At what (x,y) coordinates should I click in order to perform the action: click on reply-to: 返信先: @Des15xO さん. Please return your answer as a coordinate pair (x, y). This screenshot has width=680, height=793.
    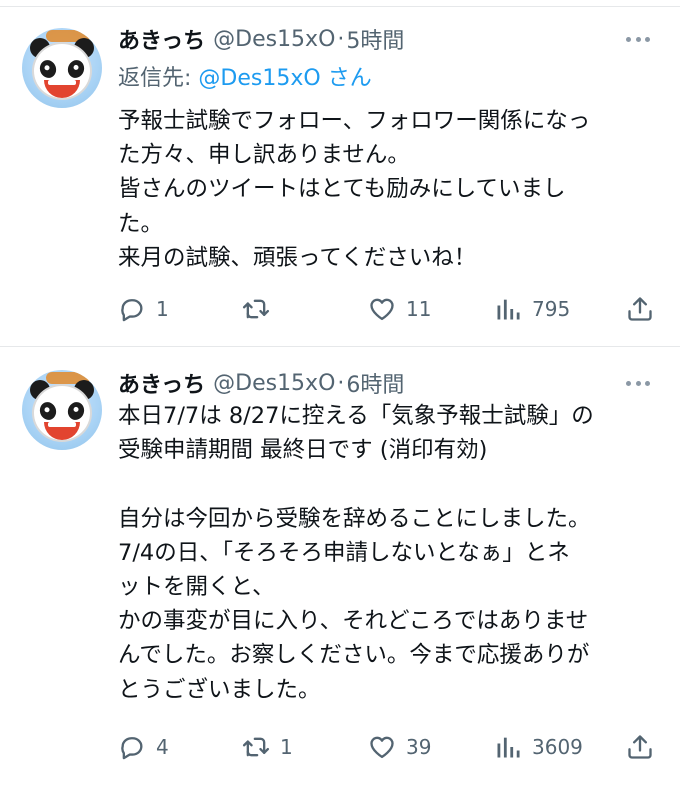
    Looking at the image, I should click on (245, 76).